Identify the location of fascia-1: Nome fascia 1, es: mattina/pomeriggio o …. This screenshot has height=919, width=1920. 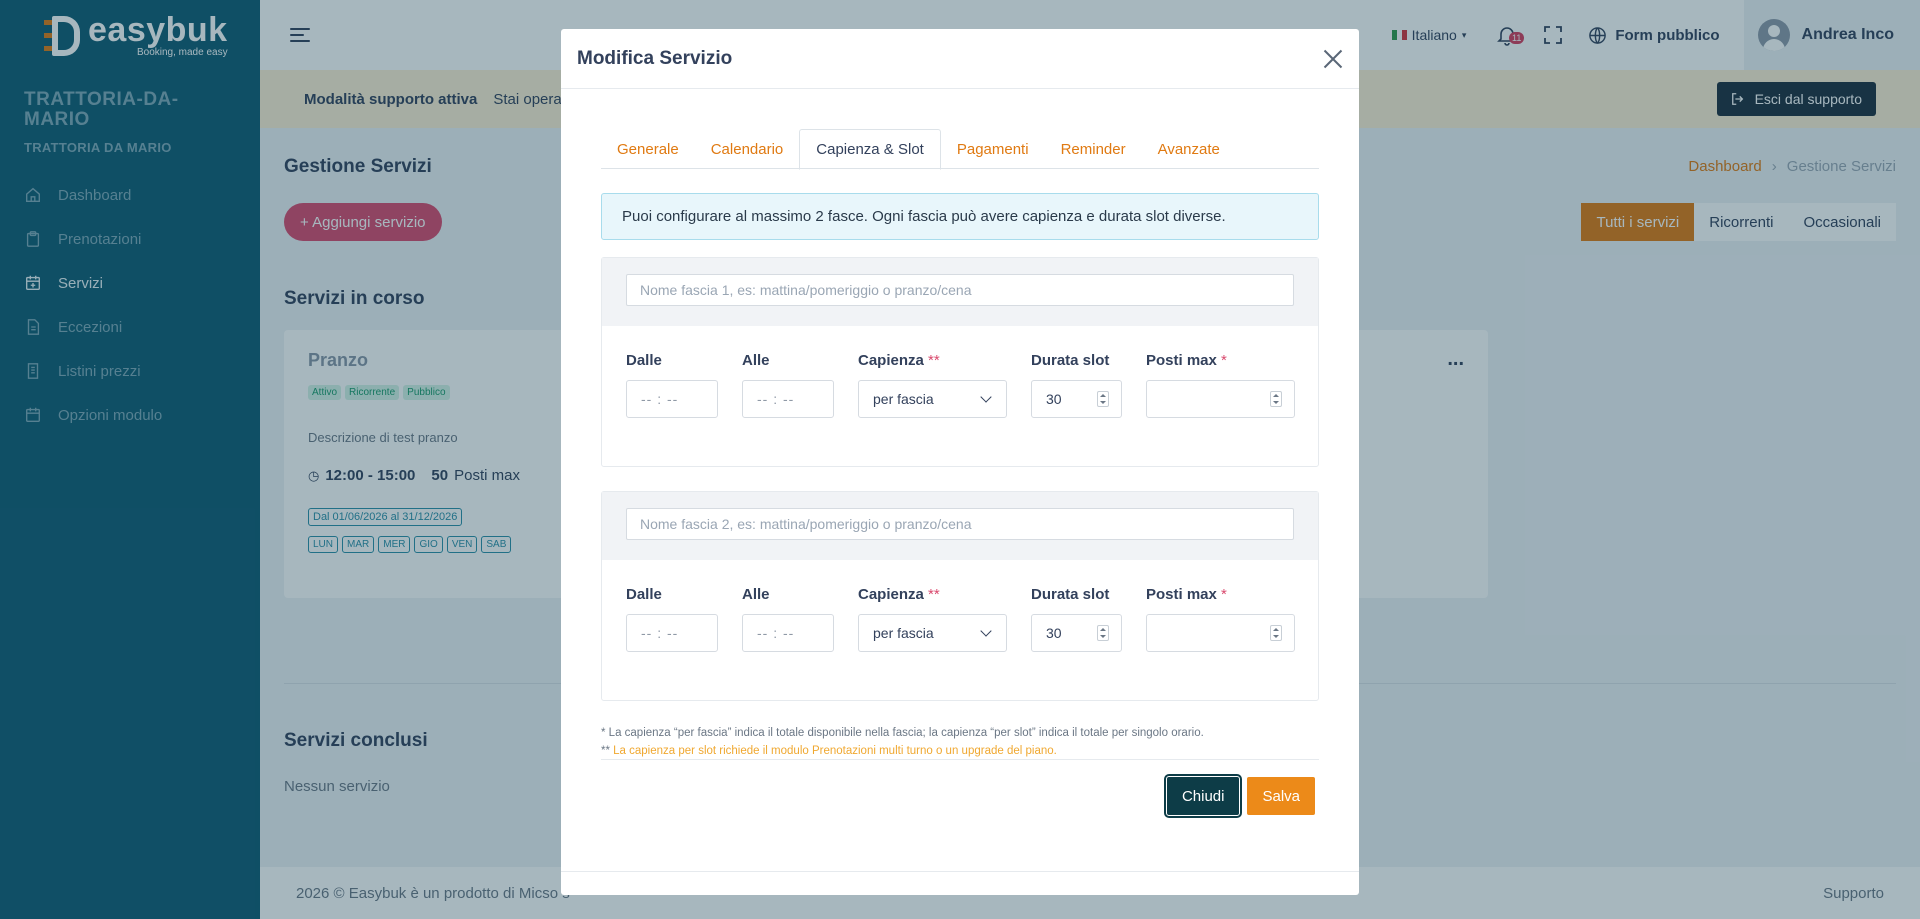
(960, 362).